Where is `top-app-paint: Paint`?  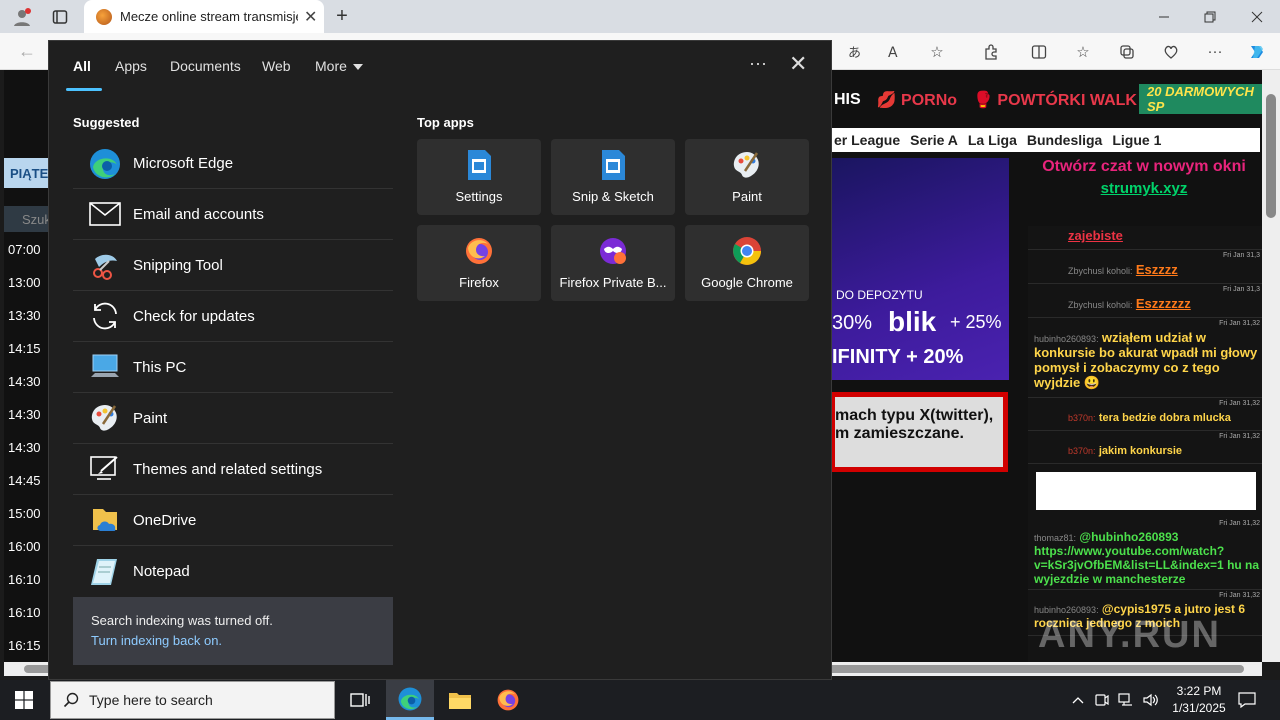 top-app-paint: Paint is located at coordinates (747, 177).